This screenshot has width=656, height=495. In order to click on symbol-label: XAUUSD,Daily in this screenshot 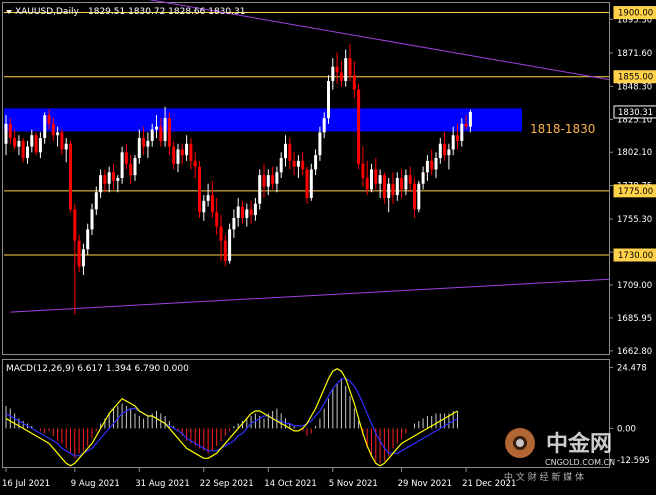, I will do `click(47, 12)`.